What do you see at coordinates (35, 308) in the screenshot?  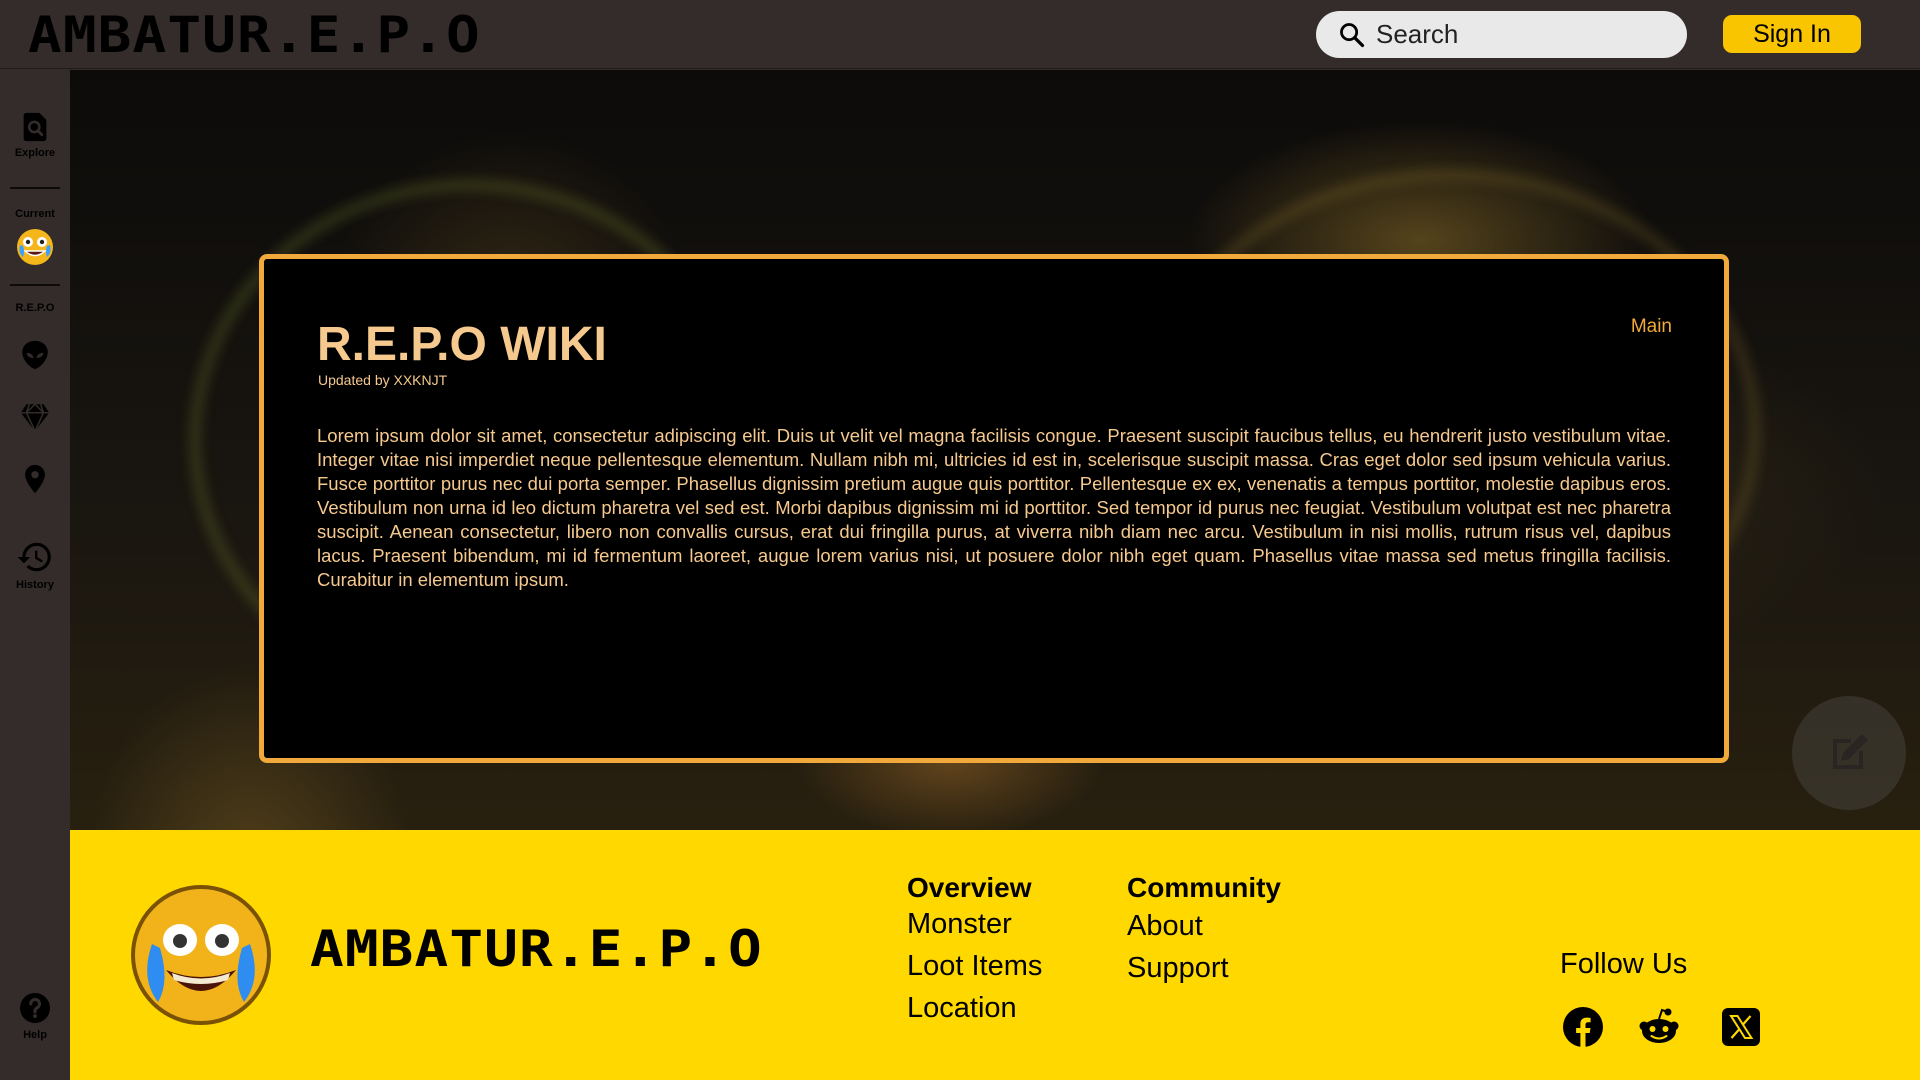 I see `sidebar-heading-repo: R.E.P.O` at bounding box center [35, 308].